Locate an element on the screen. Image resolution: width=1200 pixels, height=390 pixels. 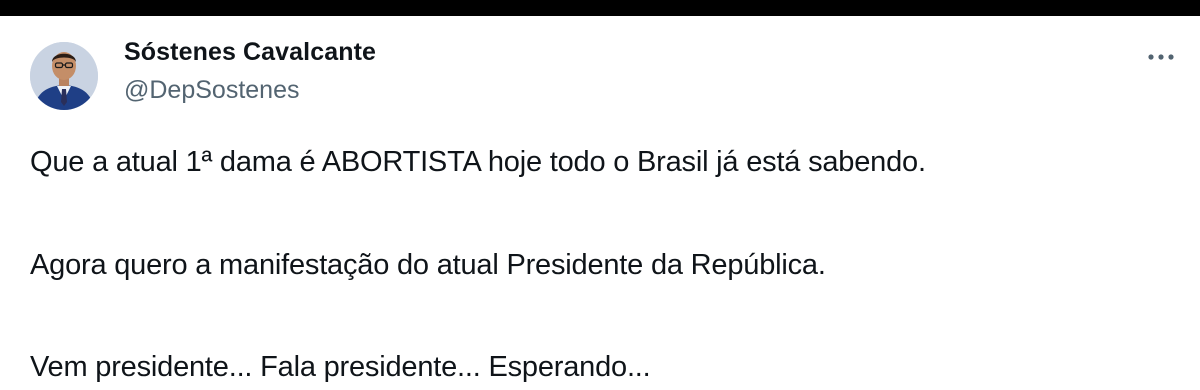
author-avatar is located at coordinates (64, 76).